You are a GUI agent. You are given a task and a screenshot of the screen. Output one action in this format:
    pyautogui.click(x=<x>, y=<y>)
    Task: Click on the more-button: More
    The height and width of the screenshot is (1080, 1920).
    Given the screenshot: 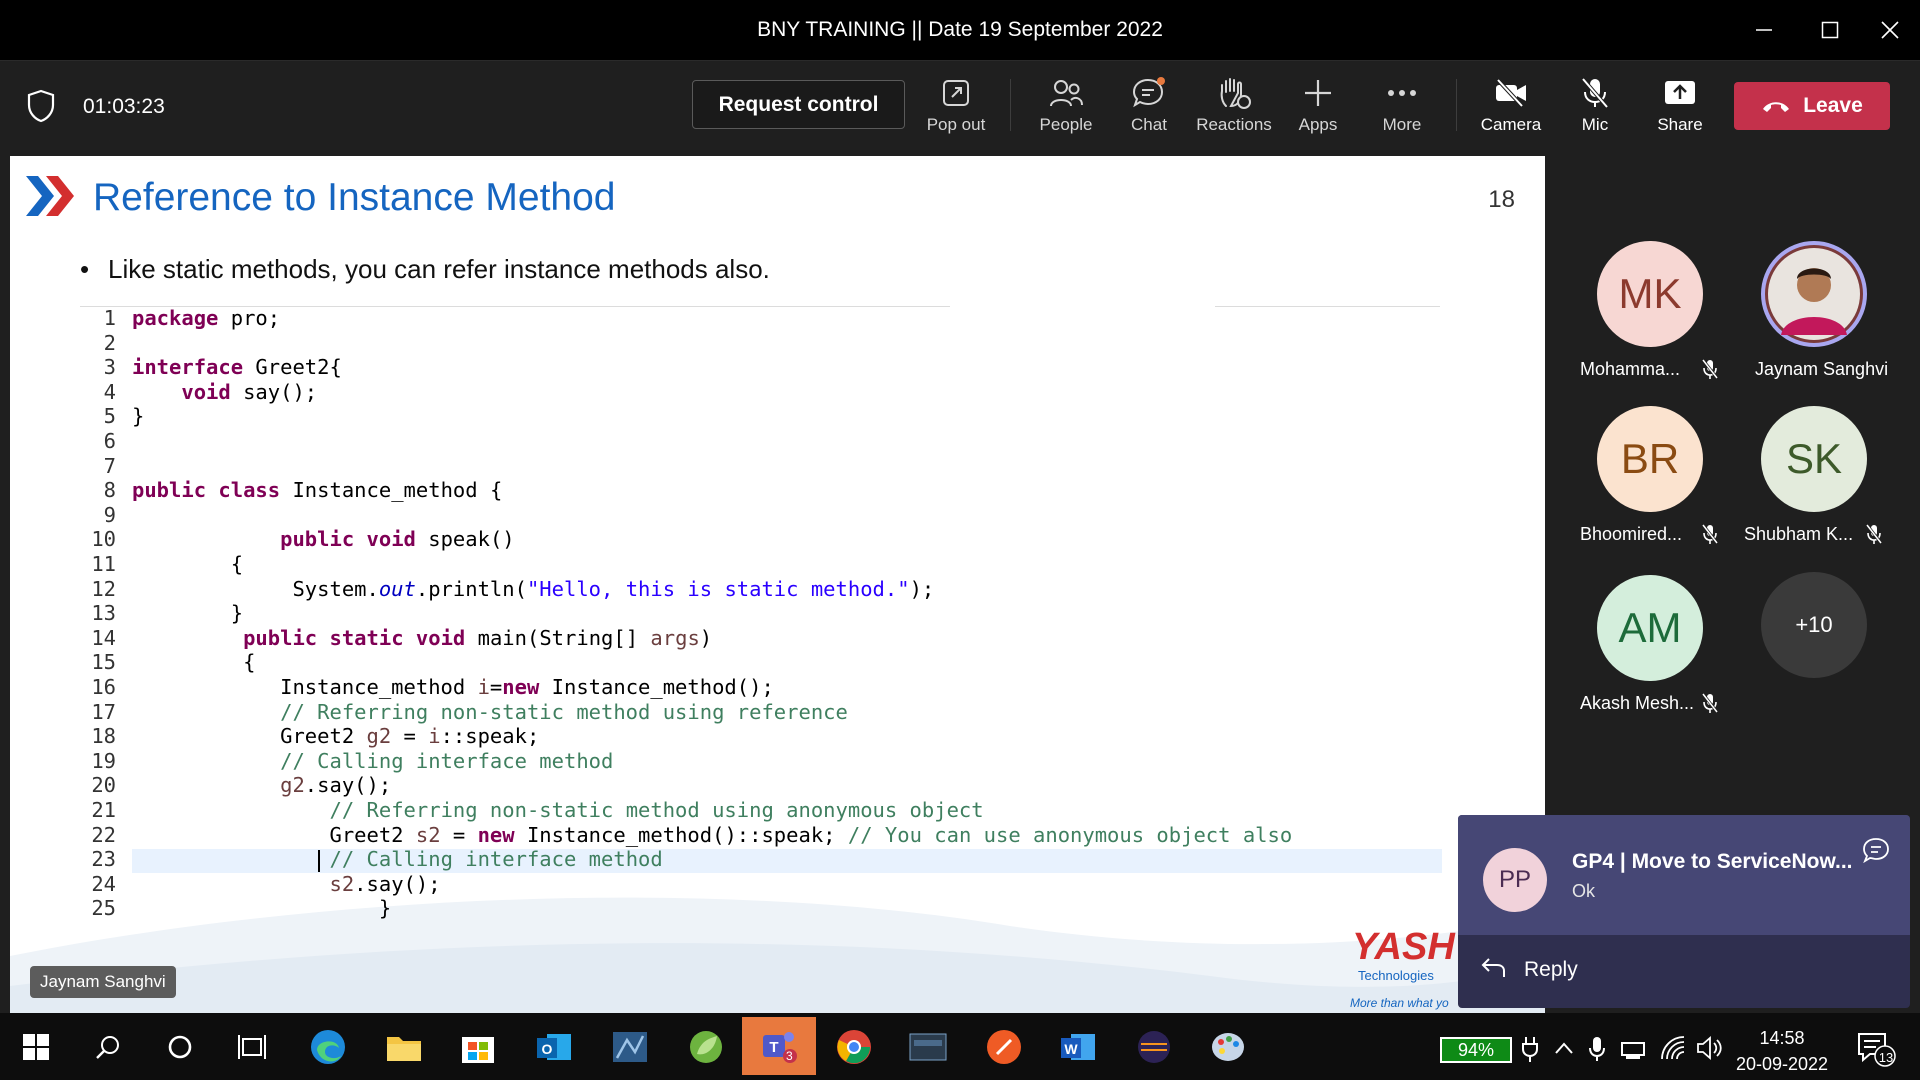 What is the action you would take?
    pyautogui.click(x=1402, y=109)
    